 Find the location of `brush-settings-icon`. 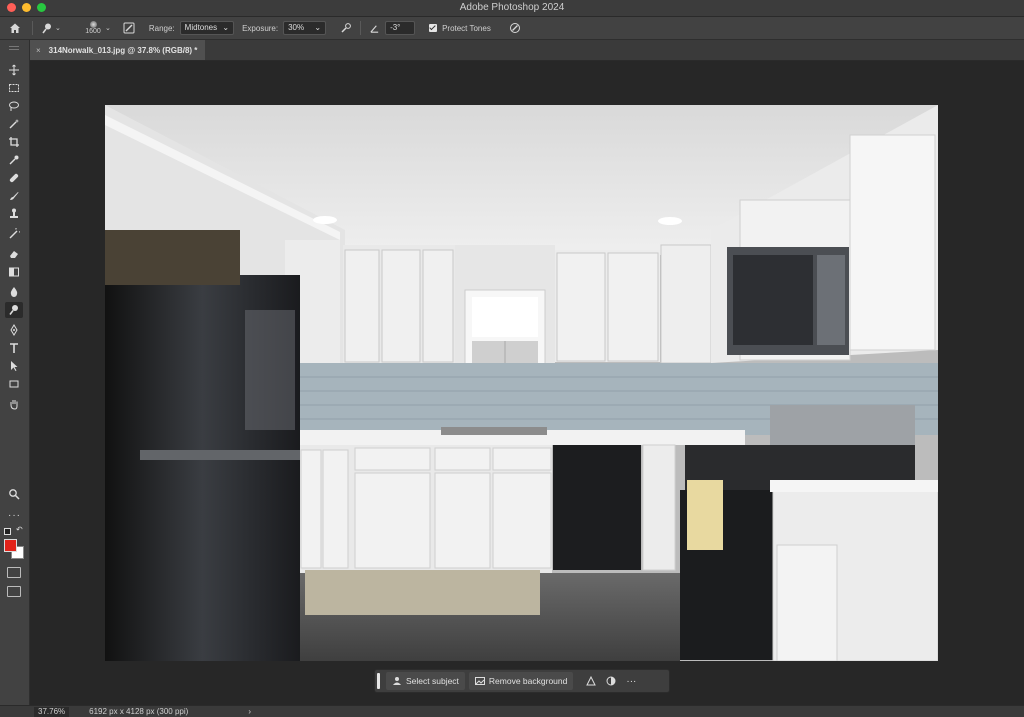

brush-settings-icon is located at coordinates (129, 28).